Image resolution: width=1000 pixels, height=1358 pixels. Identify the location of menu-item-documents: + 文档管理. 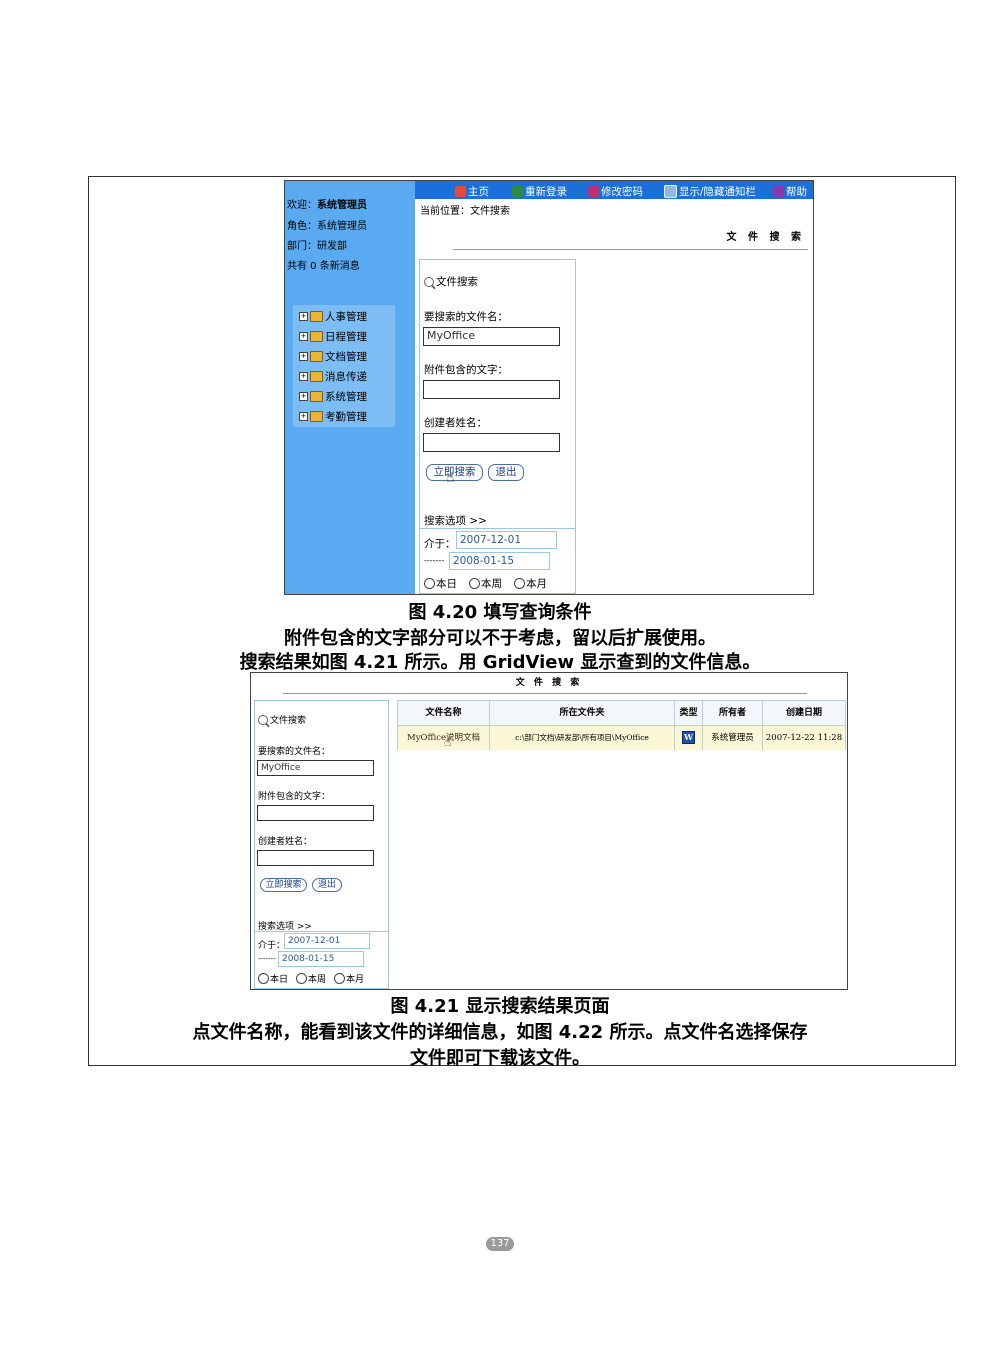
(333, 356).